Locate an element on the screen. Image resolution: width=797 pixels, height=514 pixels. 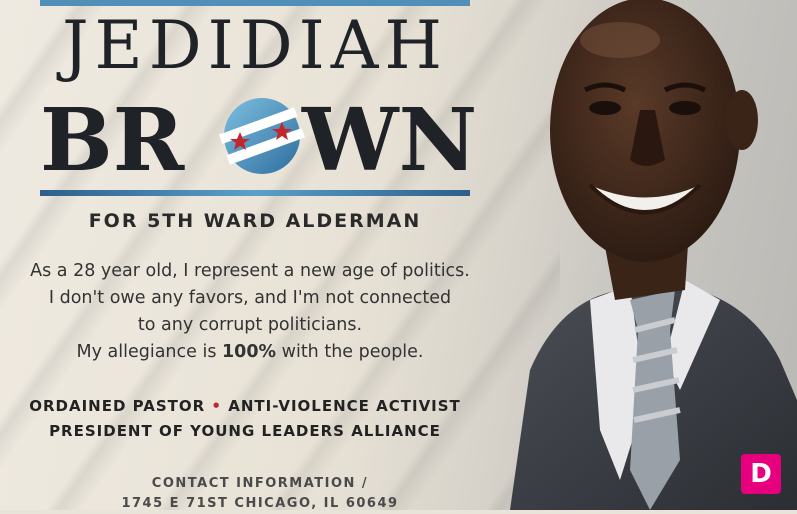
percent-emphasis: 100% is located at coordinates (249, 352).